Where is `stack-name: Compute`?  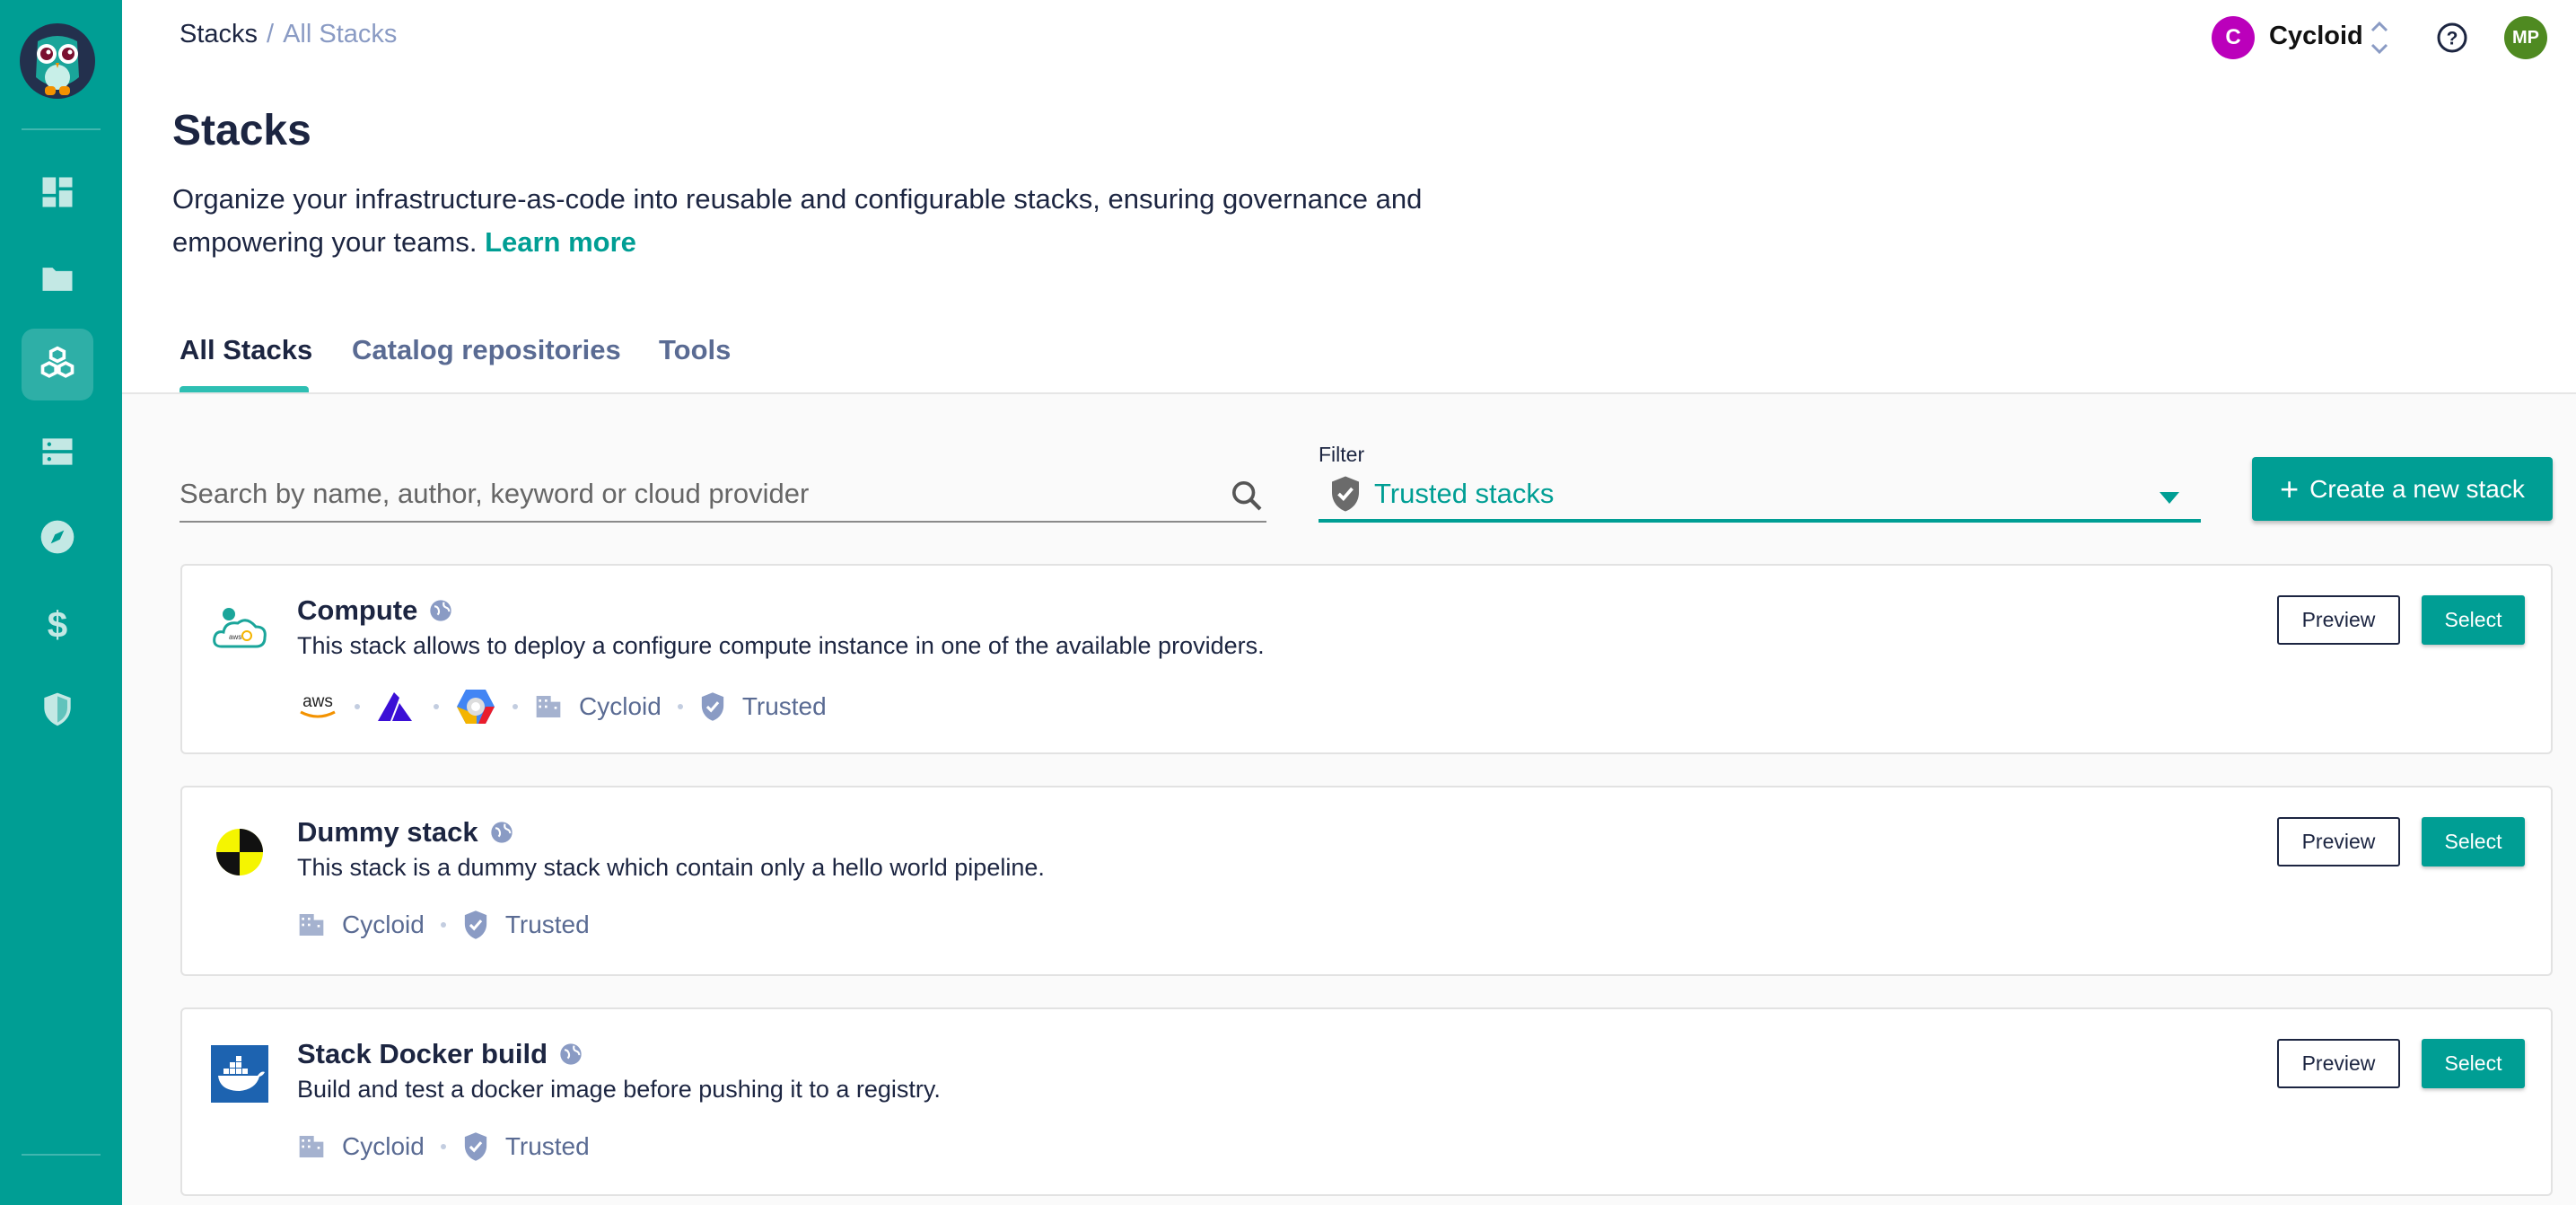
stack-name: Compute is located at coordinates (357, 610).